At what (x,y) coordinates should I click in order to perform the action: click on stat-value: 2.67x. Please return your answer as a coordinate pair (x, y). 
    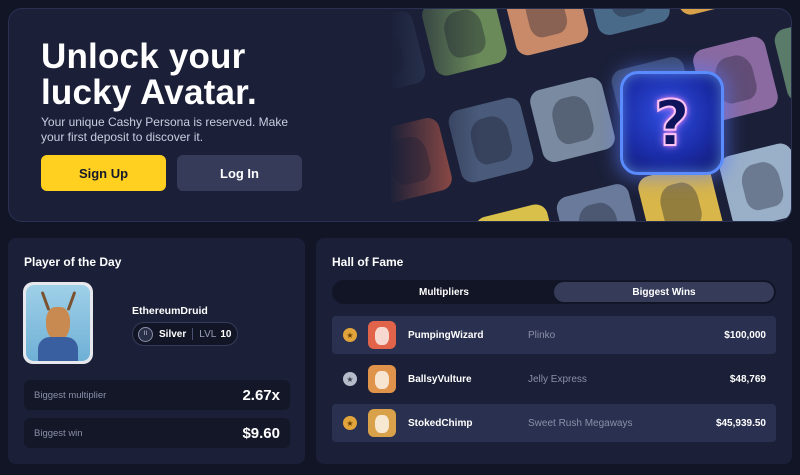
    Looking at the image, I should click on (261, 395).